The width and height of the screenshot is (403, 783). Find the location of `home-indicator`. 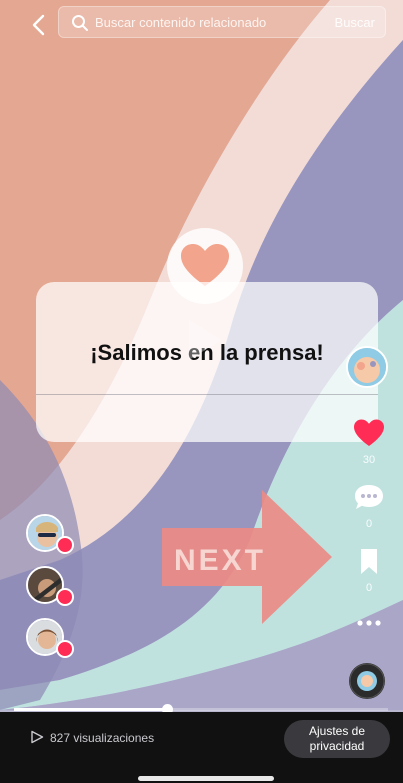

home-indicator is located at coordinates (206, 778).